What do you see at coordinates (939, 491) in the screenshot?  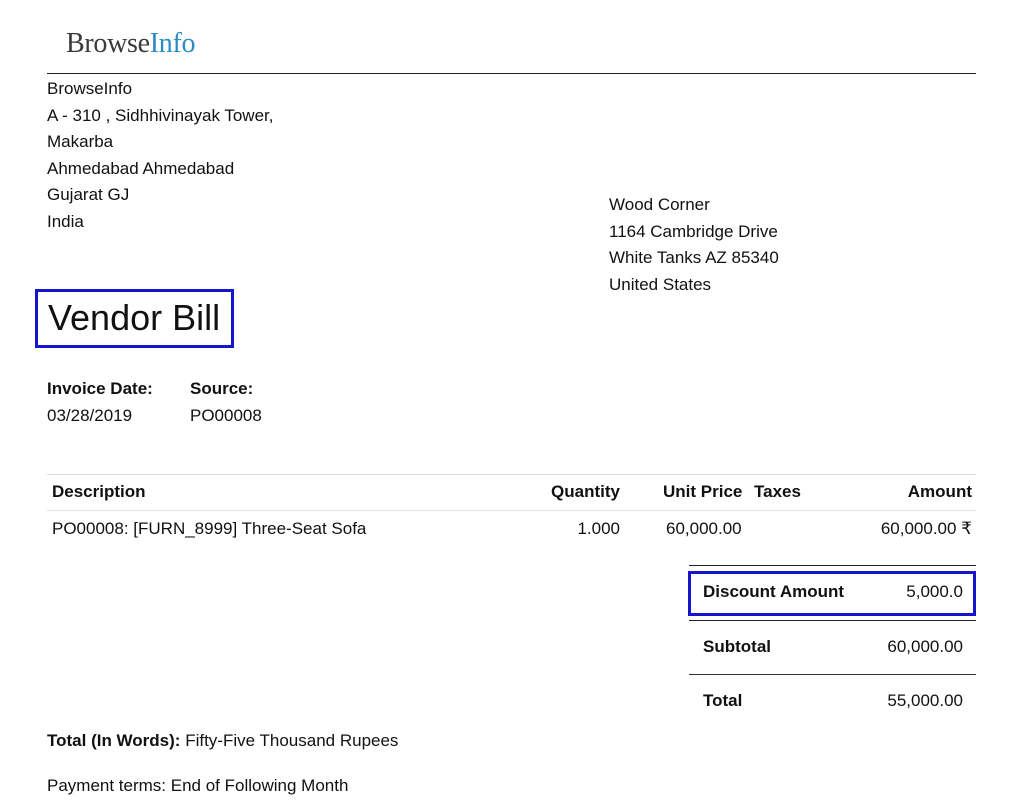 I see `column-header-amount: Amount` at bounding box center [939, 491].